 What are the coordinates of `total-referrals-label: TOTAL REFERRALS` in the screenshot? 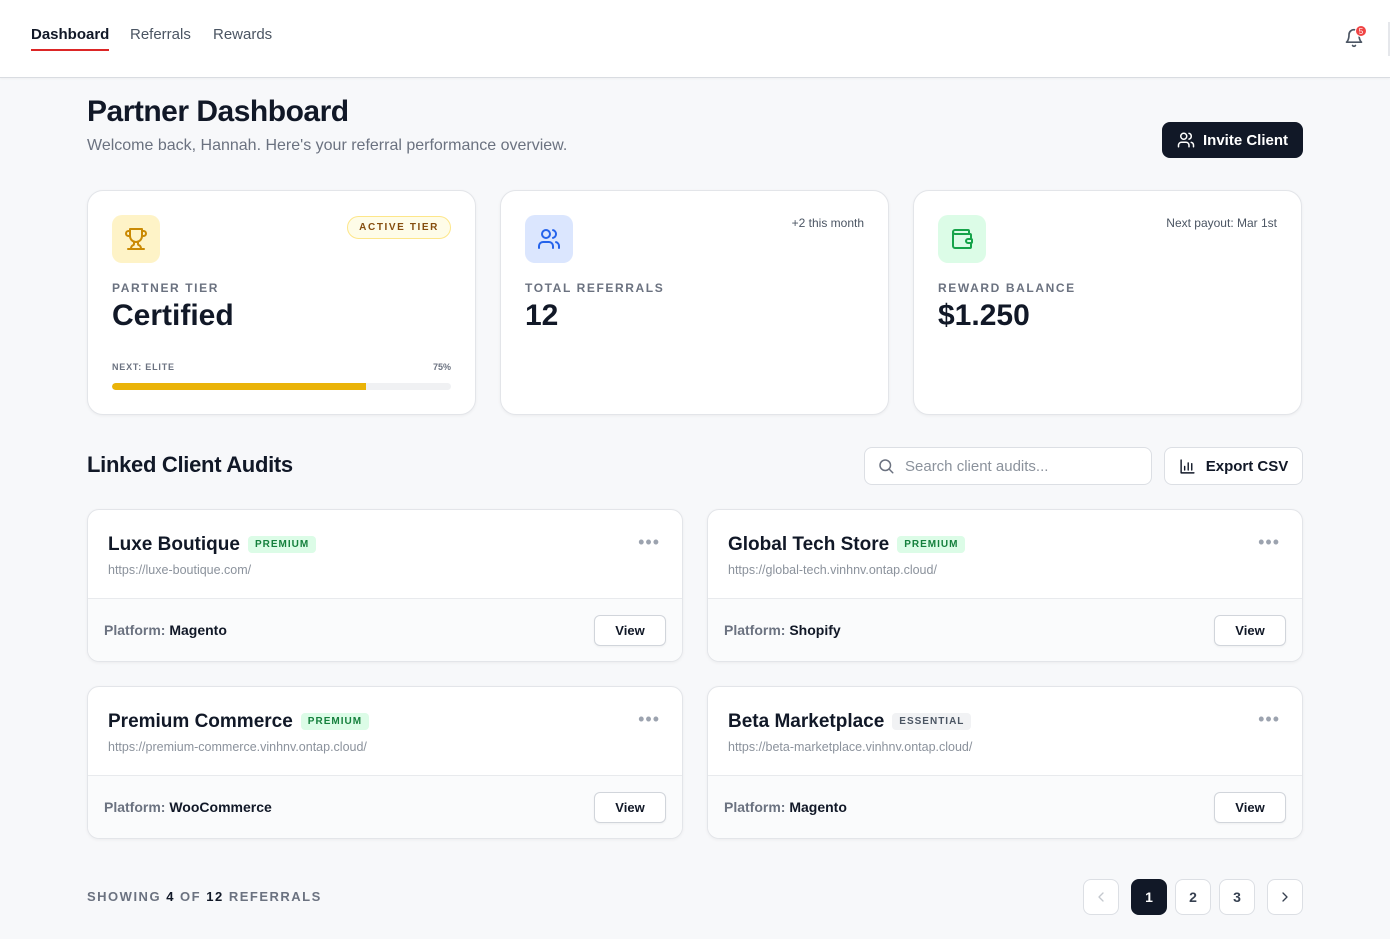 It's located at (595, 288).